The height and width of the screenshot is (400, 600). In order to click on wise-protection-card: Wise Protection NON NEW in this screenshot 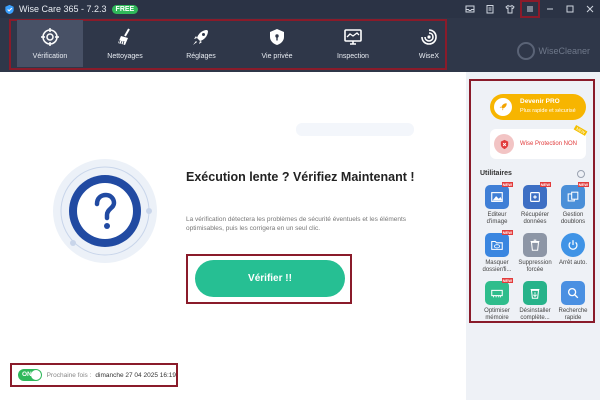, I will do `click(539, 141)`.